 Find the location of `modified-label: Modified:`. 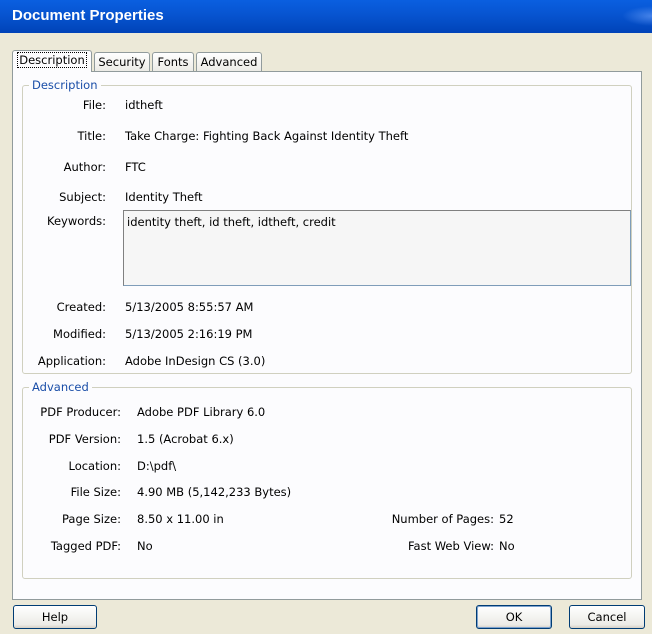

modified-label: Modified: is located at coordinates (79, 334).